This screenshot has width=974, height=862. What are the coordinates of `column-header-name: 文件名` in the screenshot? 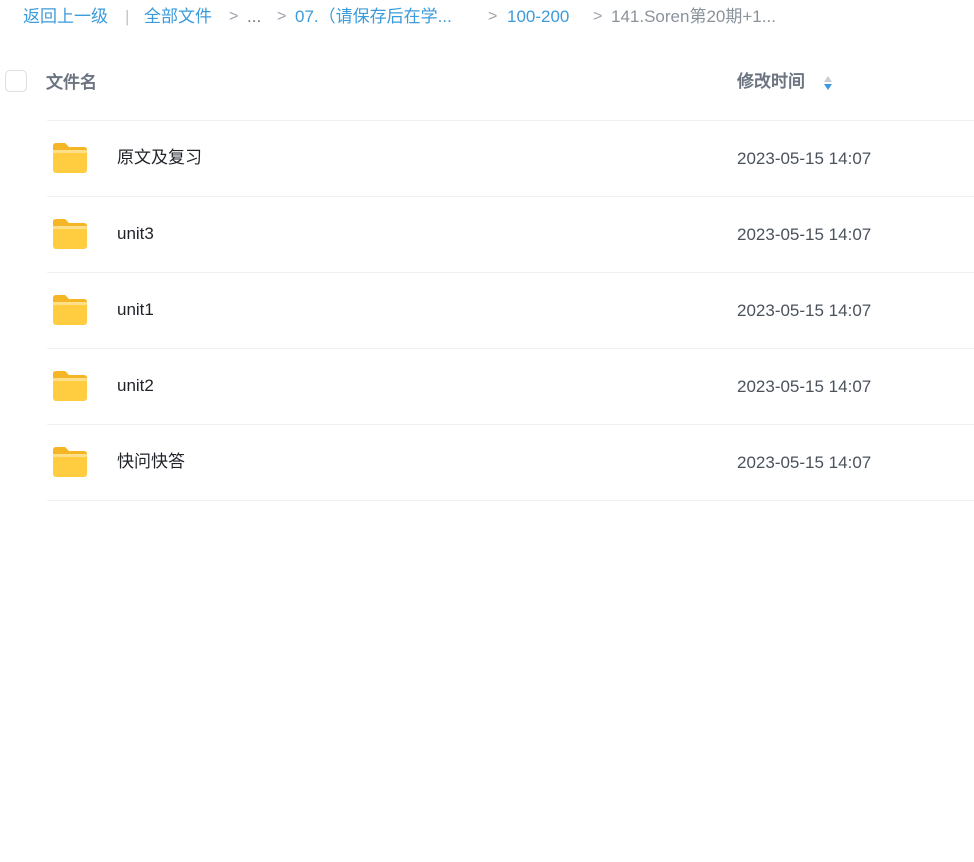 It's located at (71, 82).